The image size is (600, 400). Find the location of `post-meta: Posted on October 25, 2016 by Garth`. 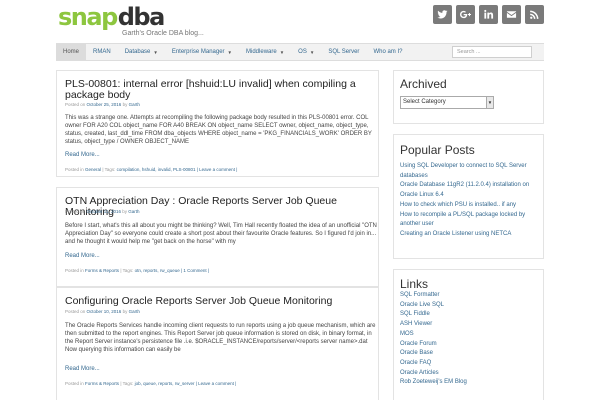

post-meta: Posted on October 25, 2016 by Garth is located at coordinates (102, 104).